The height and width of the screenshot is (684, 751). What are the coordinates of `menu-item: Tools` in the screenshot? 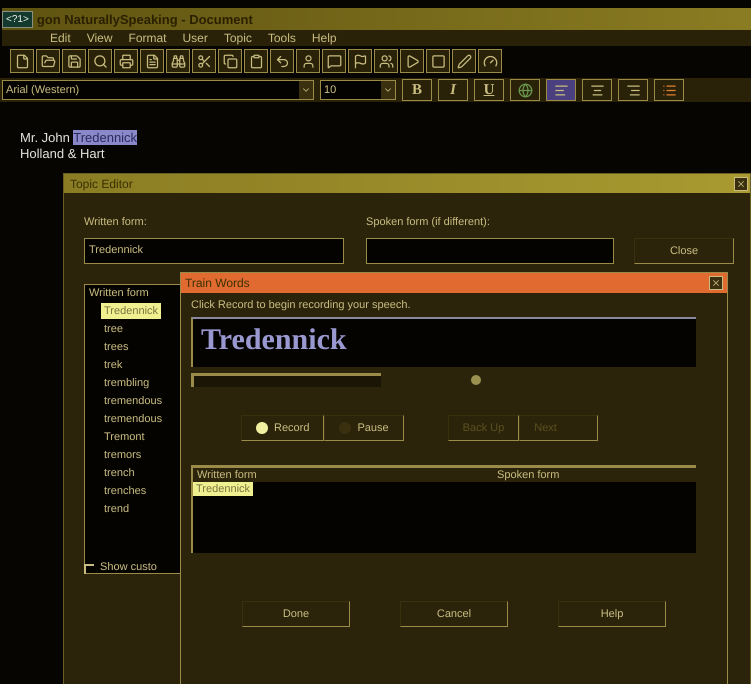 It's located at (282, 38).